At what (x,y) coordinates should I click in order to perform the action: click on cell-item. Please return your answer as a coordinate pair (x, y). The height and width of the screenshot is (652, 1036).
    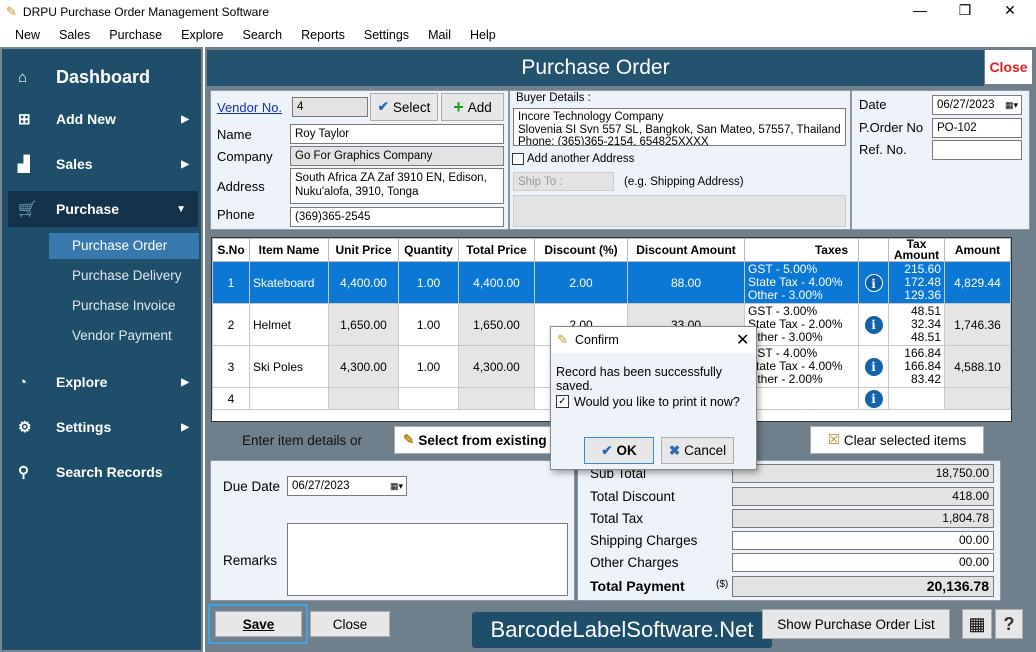
    Looking at the image, I should click on (289, 398).